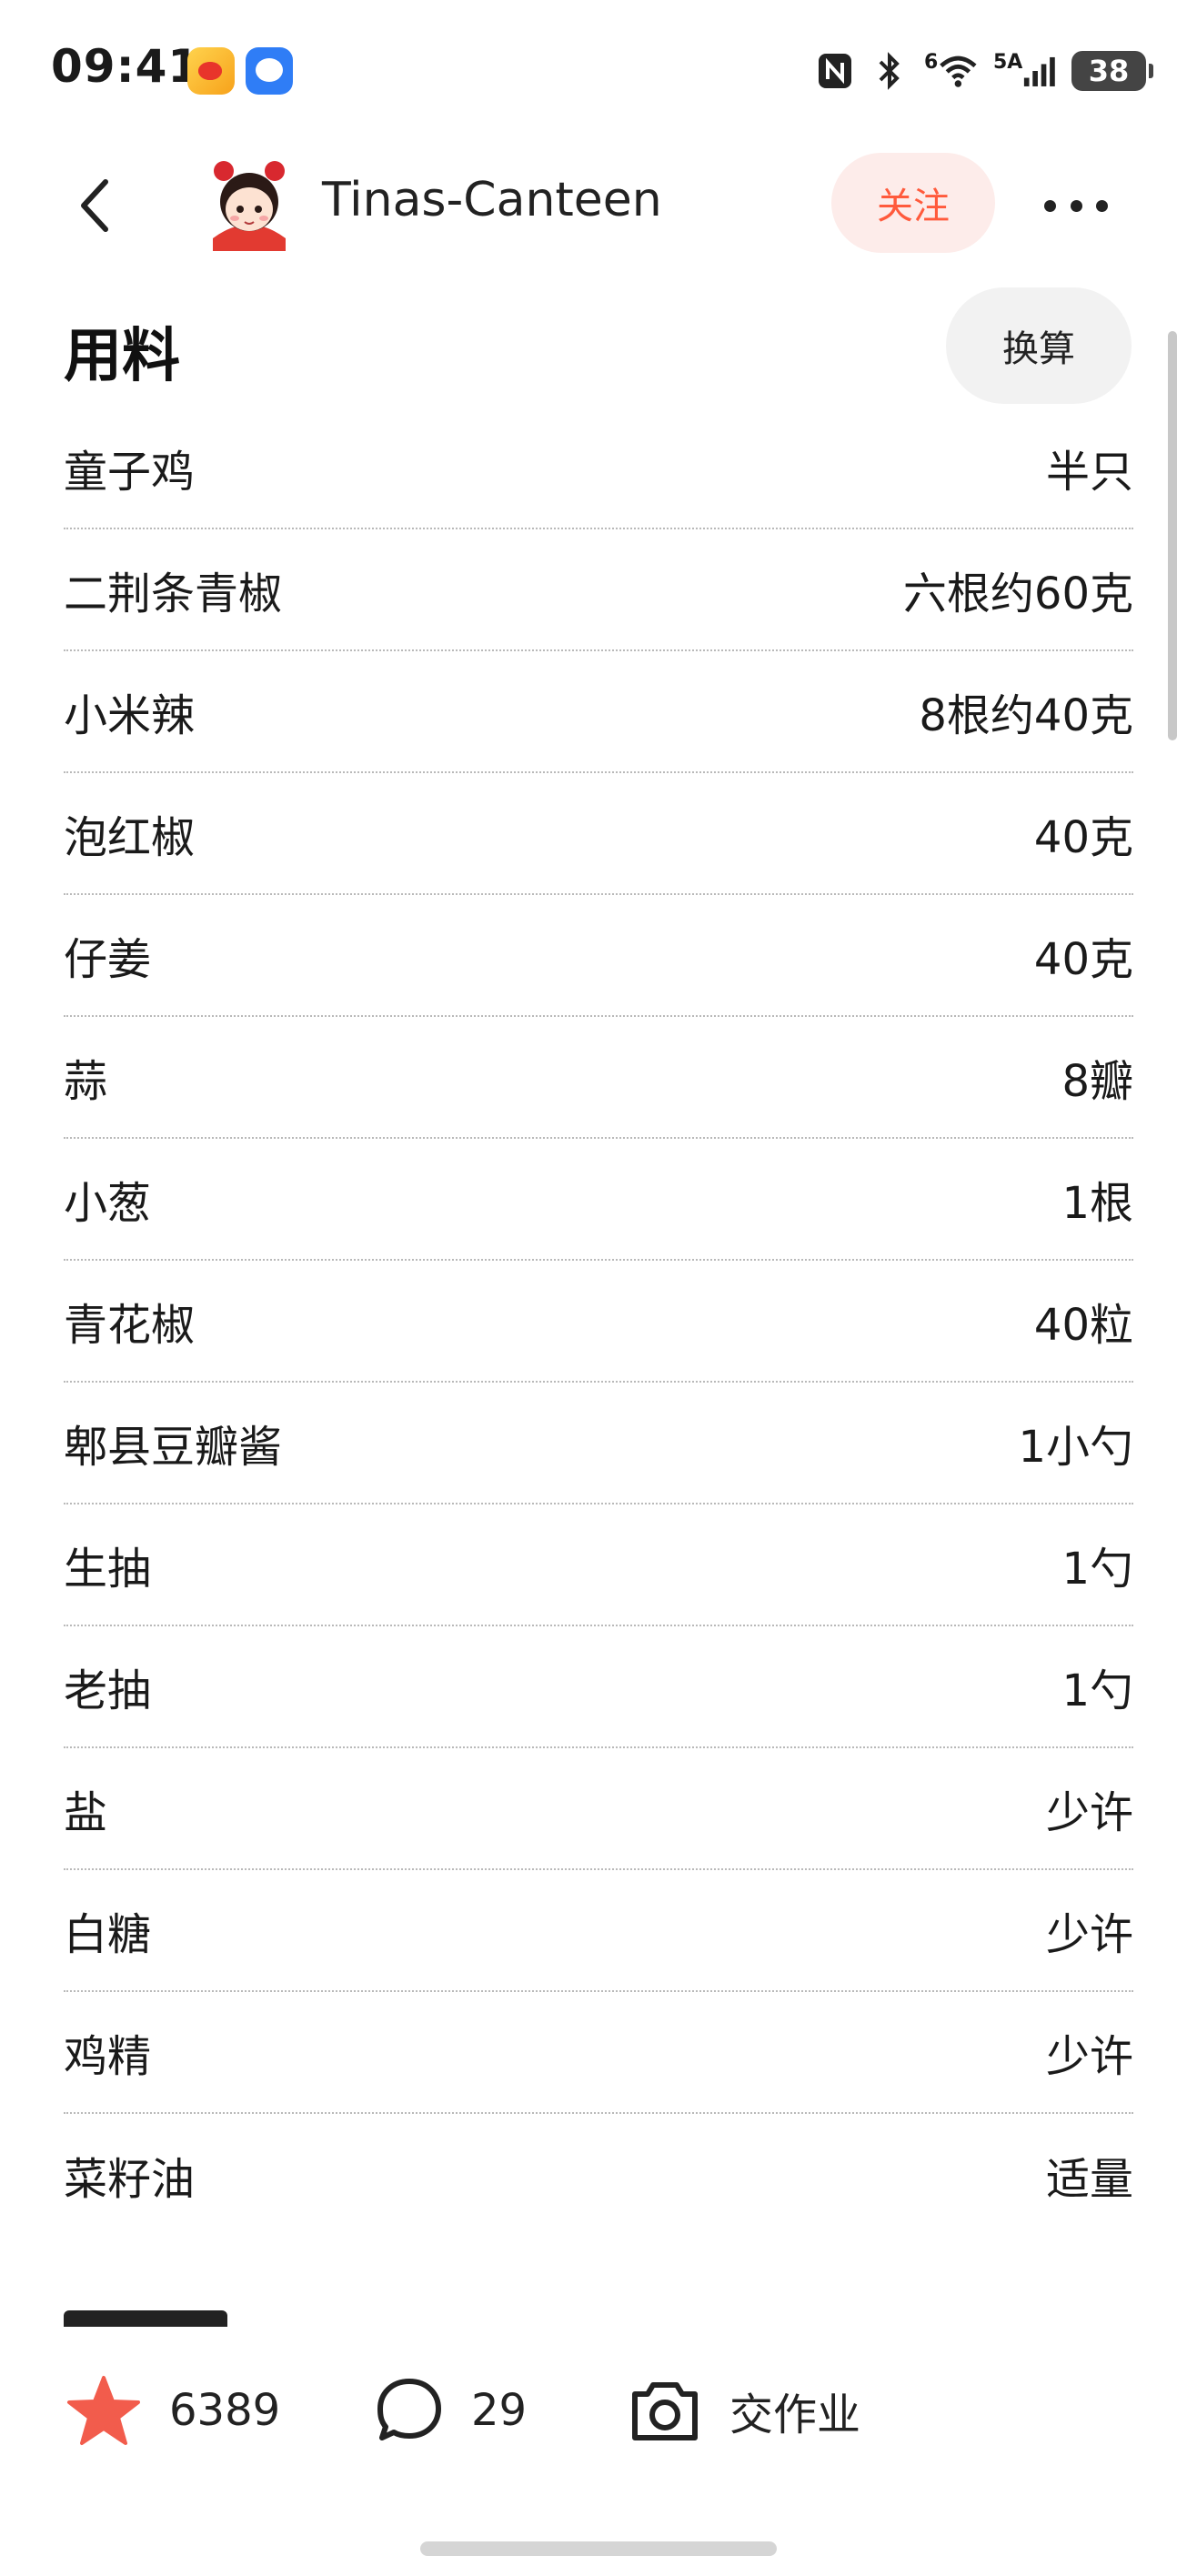 Image resolution: width=1197 pixels, height=2576 pixels. Describe the element at coordinates (1172, 535) in the screenshot. I see `scrollbar` at that location.